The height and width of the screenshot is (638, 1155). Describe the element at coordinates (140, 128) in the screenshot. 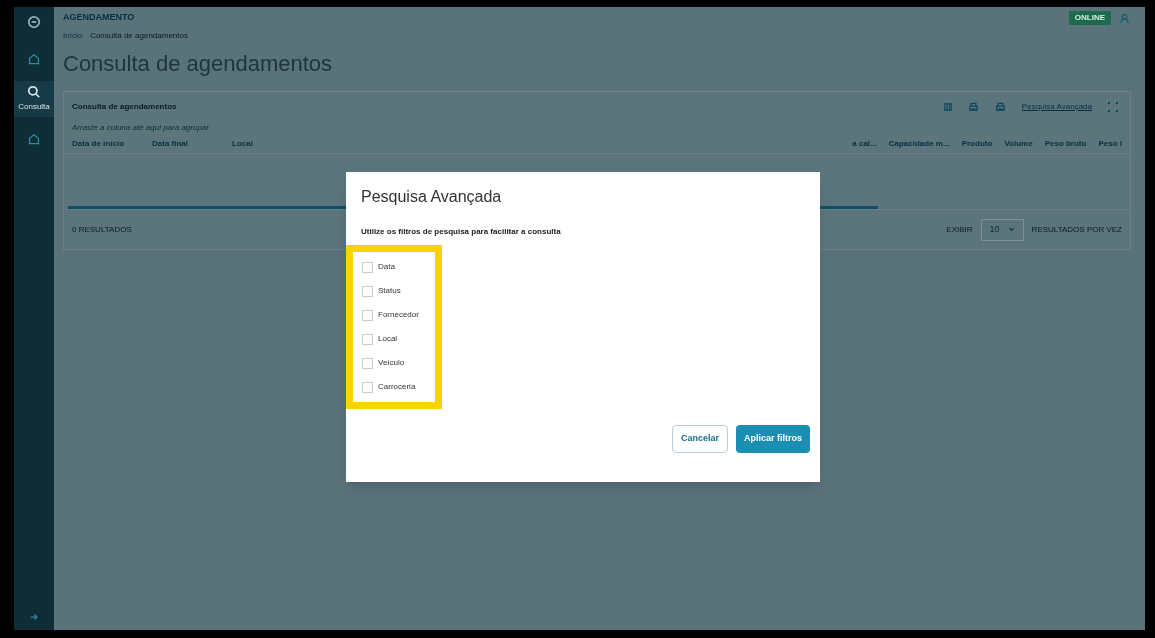

I see `group-hint: Arraste a coluna até aqui para agrupar` at that location.